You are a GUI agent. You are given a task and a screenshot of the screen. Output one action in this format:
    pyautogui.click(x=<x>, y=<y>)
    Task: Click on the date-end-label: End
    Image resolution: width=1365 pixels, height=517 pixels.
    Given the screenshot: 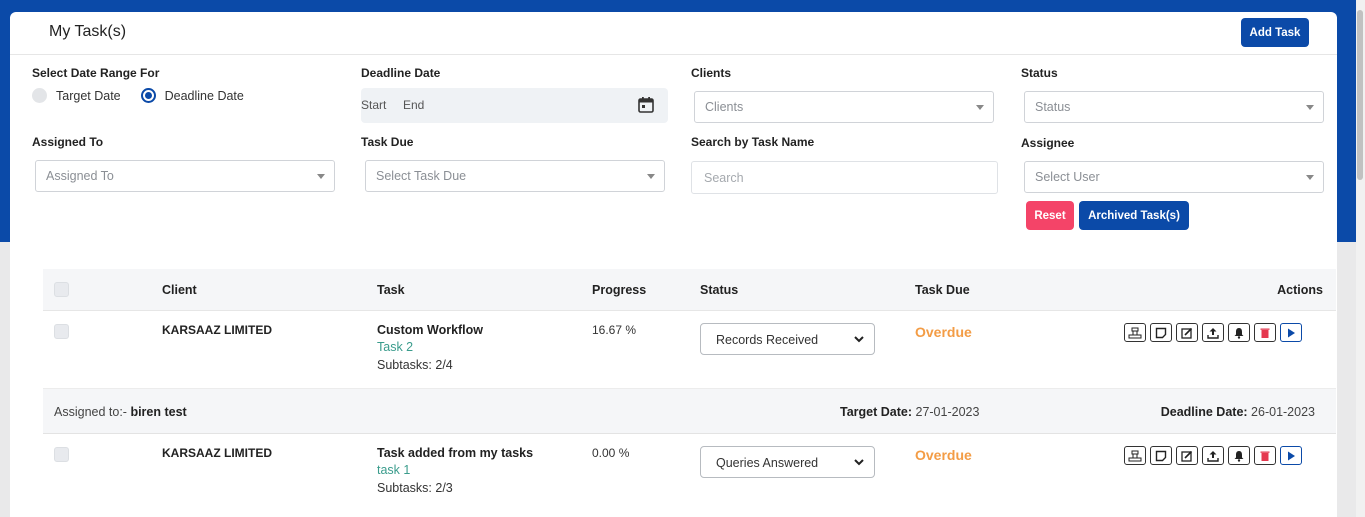 What is the action you would take?
    pyautogui.click(x=414, y=105)
    